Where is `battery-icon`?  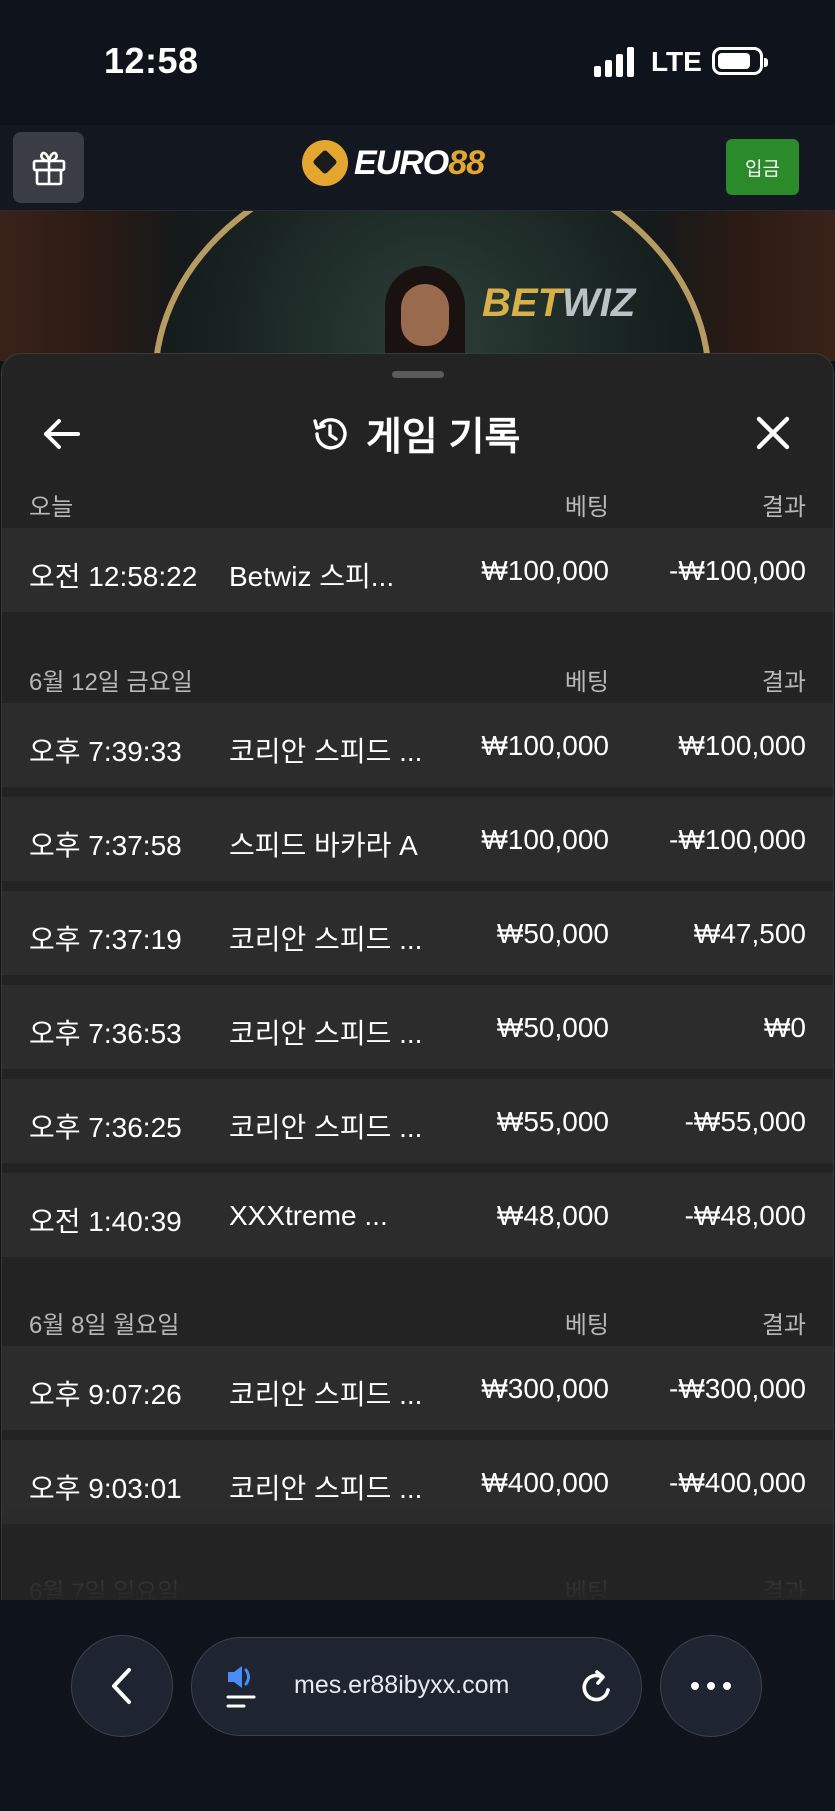 battery-icon is located at coordinates (740, 61).